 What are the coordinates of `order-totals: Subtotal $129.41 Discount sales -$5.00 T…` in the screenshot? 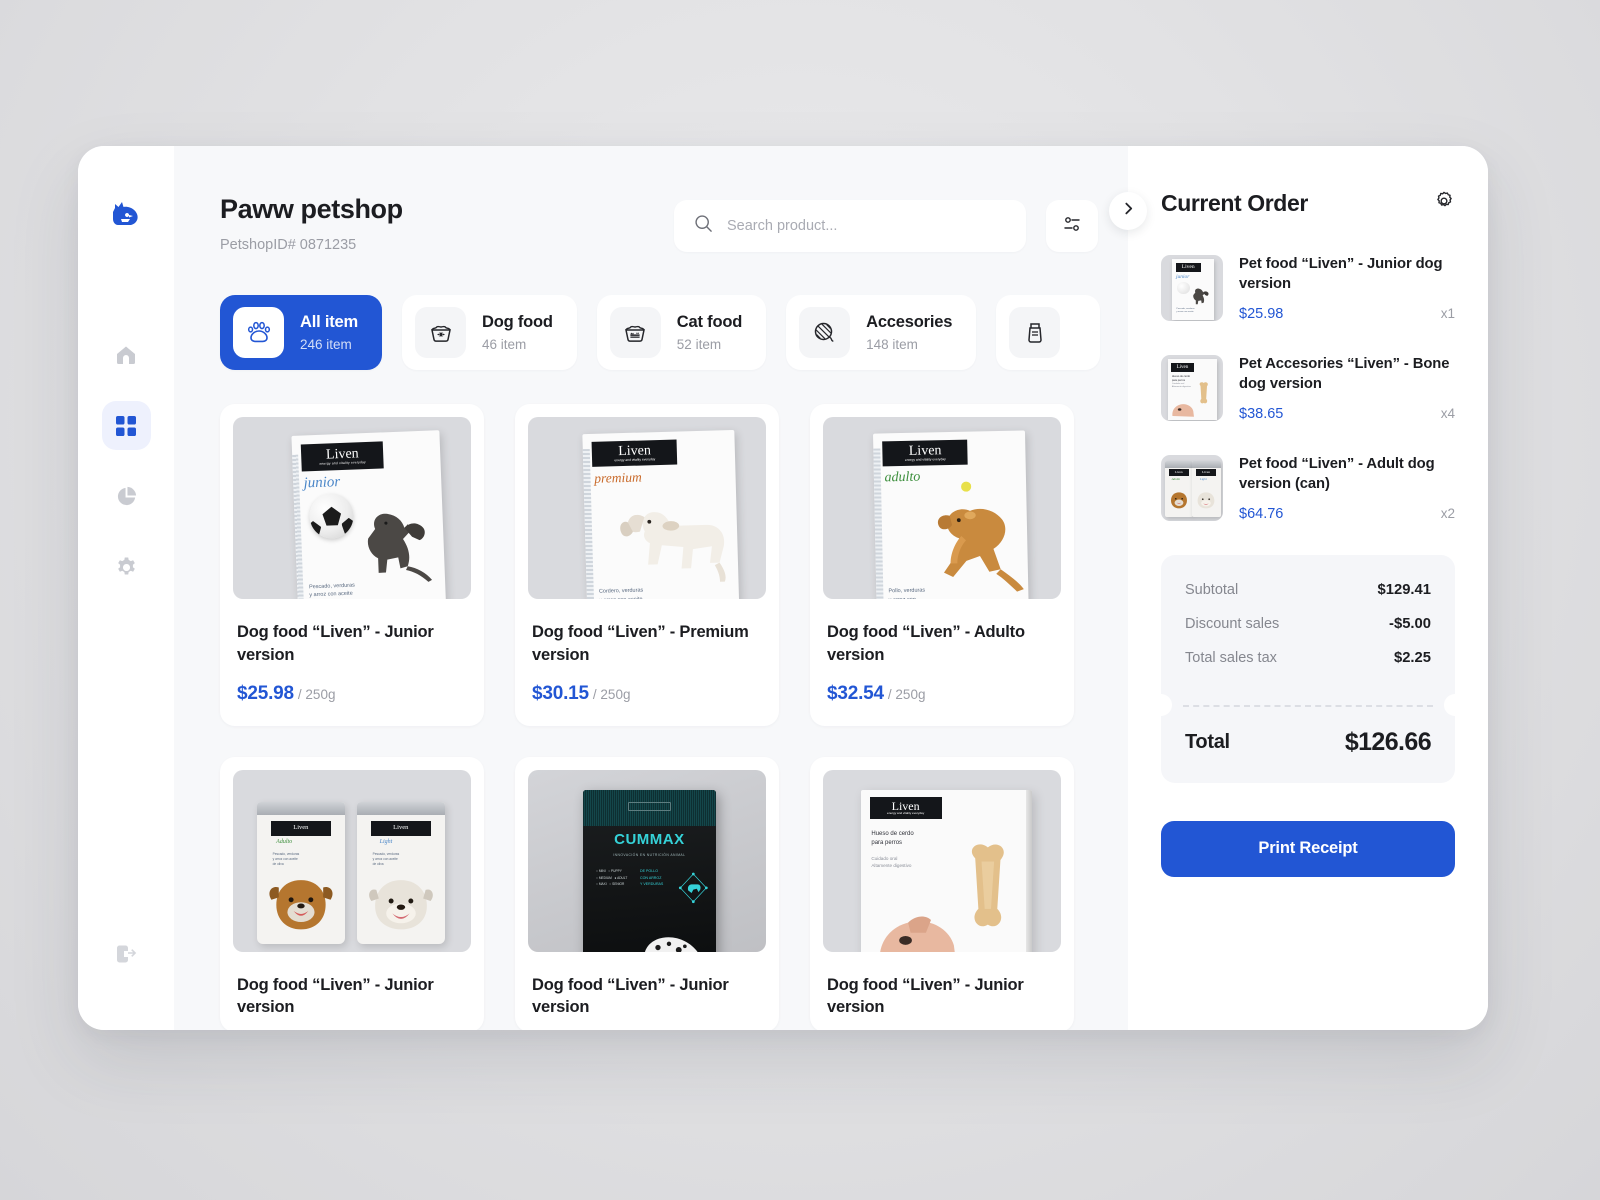 It's located at (1308, 668).